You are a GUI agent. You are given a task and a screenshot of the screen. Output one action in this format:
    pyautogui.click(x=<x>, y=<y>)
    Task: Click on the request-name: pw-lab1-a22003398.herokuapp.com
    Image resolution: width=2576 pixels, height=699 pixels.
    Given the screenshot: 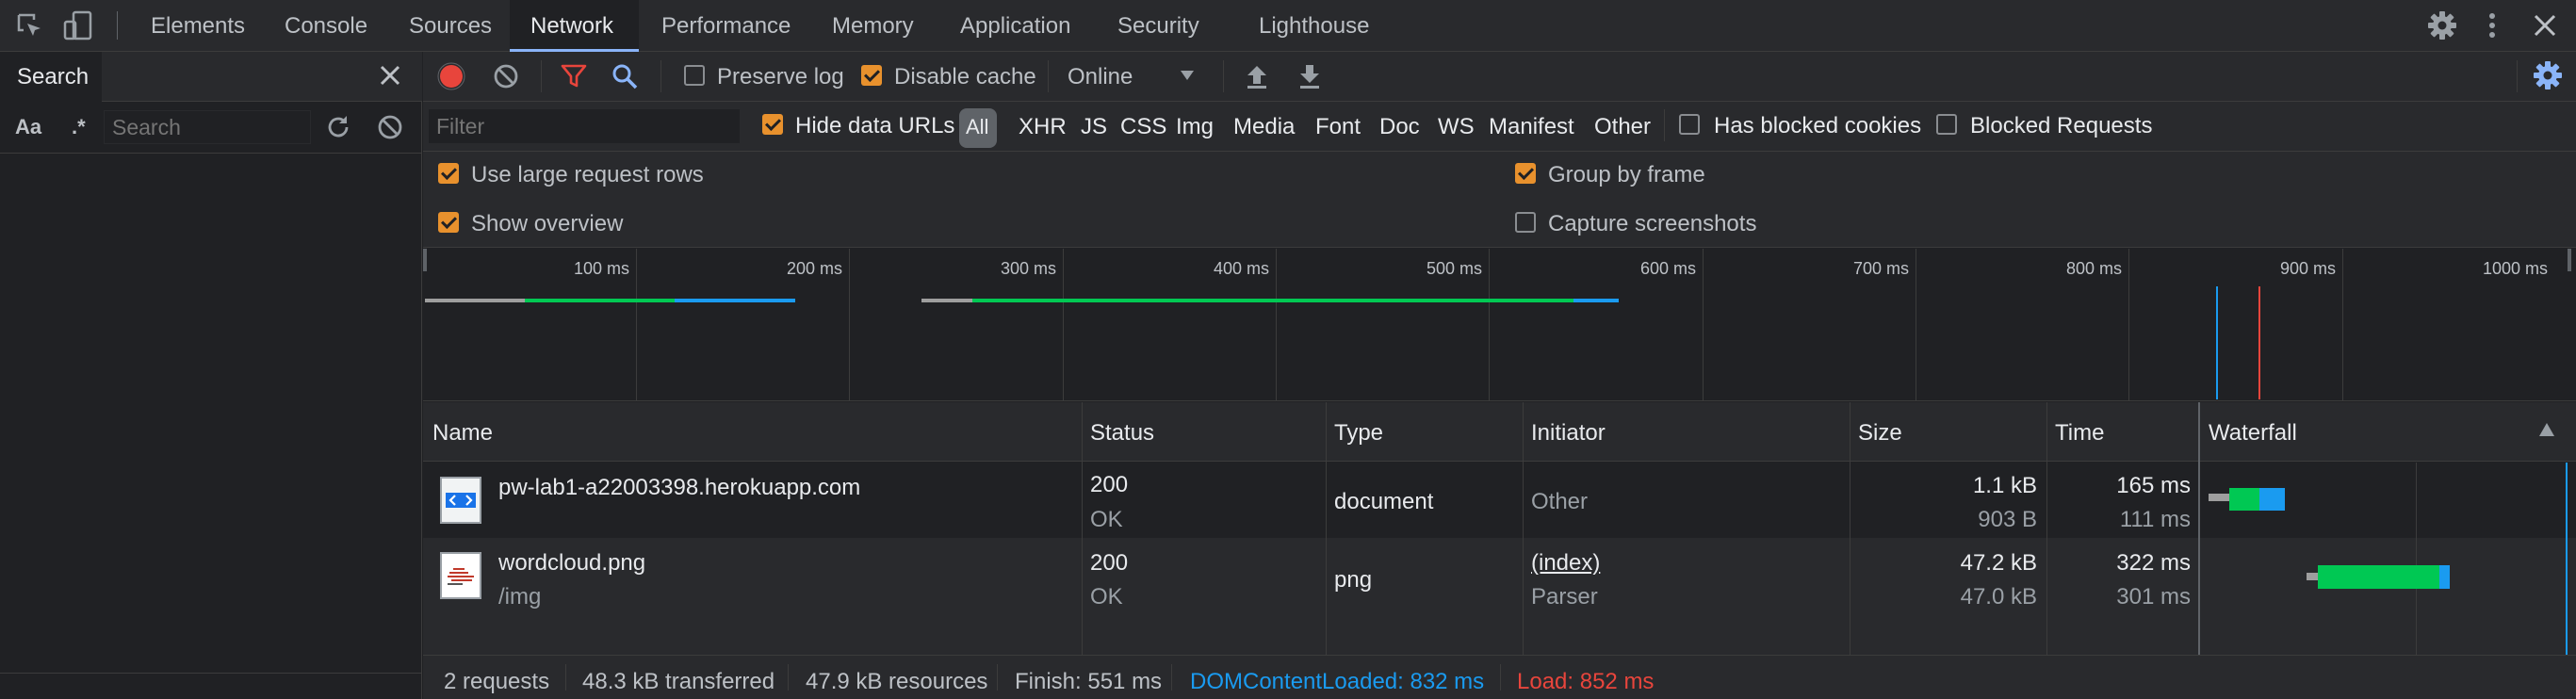 What is the action you would take?
    pyautogui.click(x=679, y=488)
    